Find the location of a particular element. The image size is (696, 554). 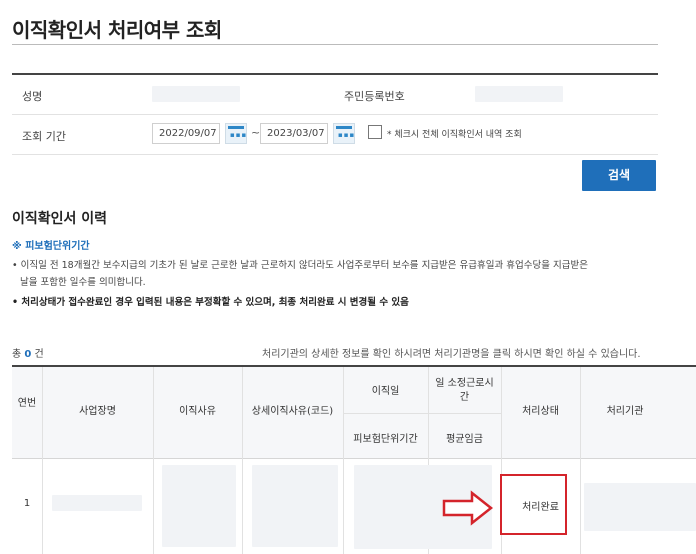

rrn-label: 주민등록번호 is located at coordinates (374, 96).